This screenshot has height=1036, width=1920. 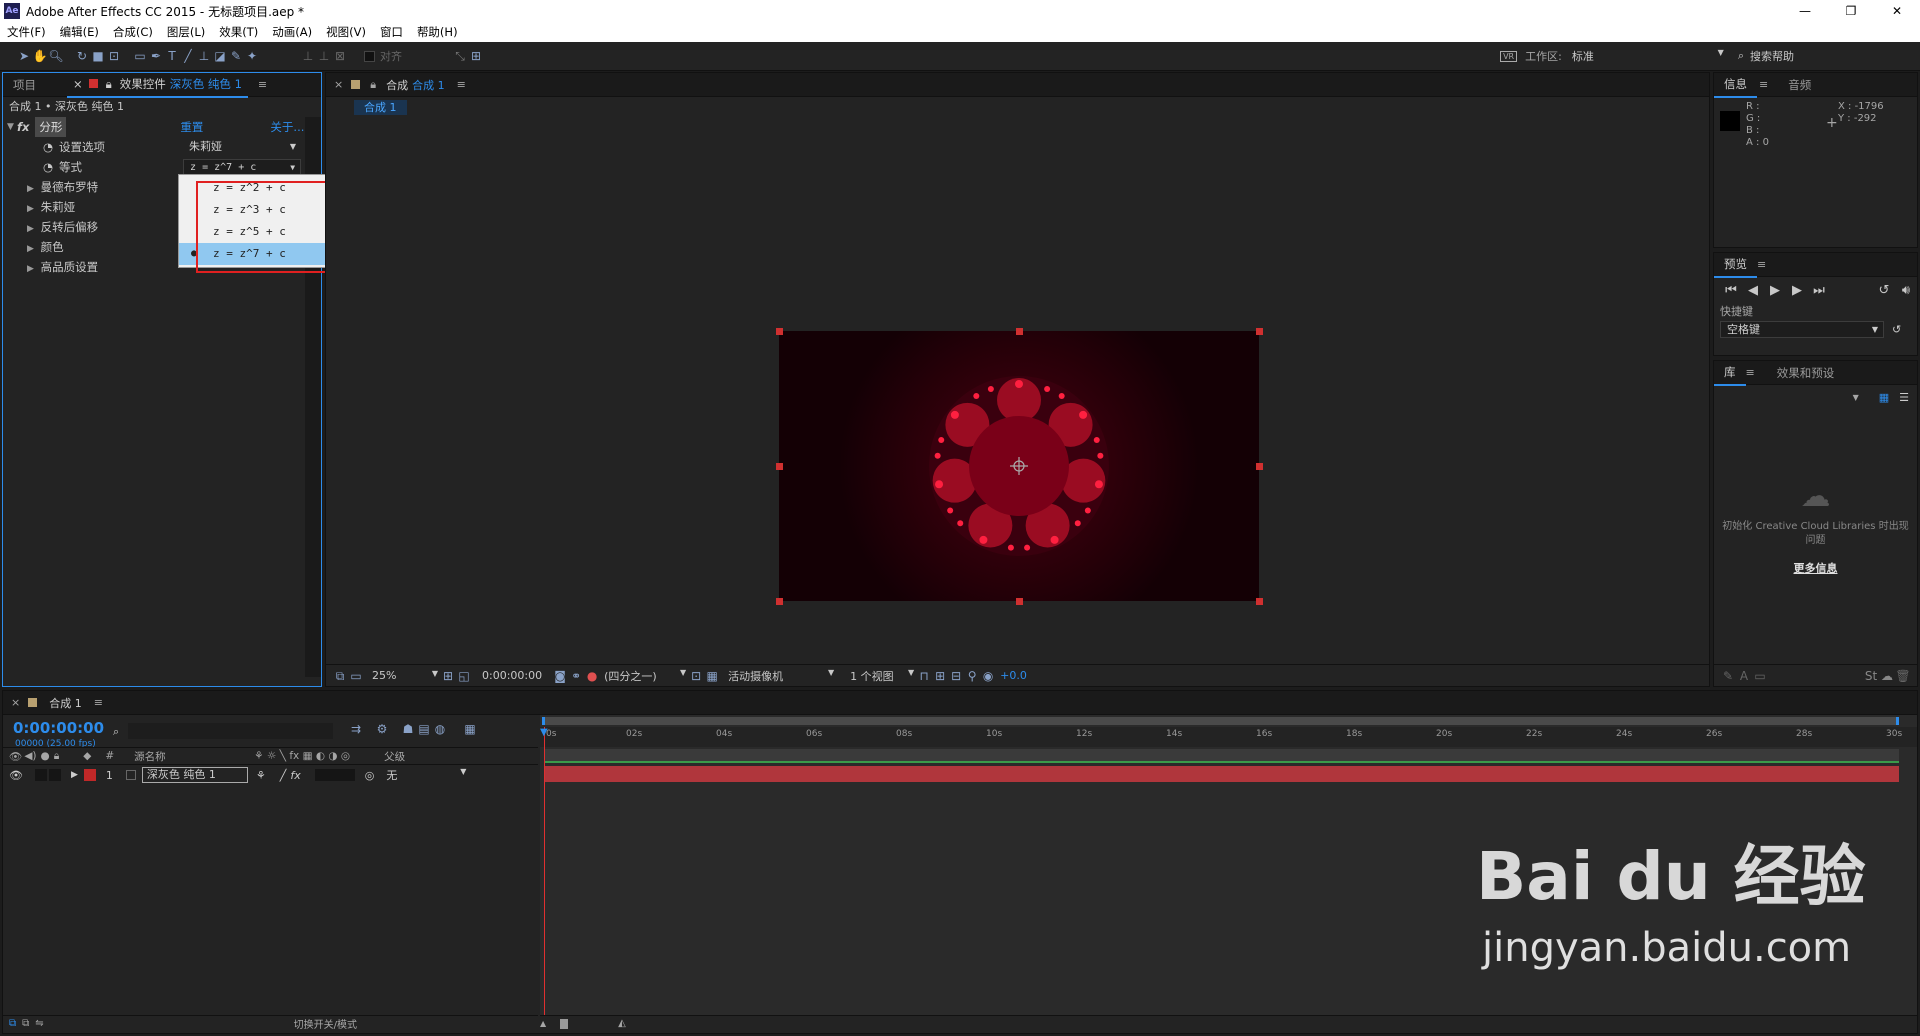 I want to click on tab-effect-controls: × 🔒︎ 效果控件 深灰色 纯色 1, so click(x=157, y=85).